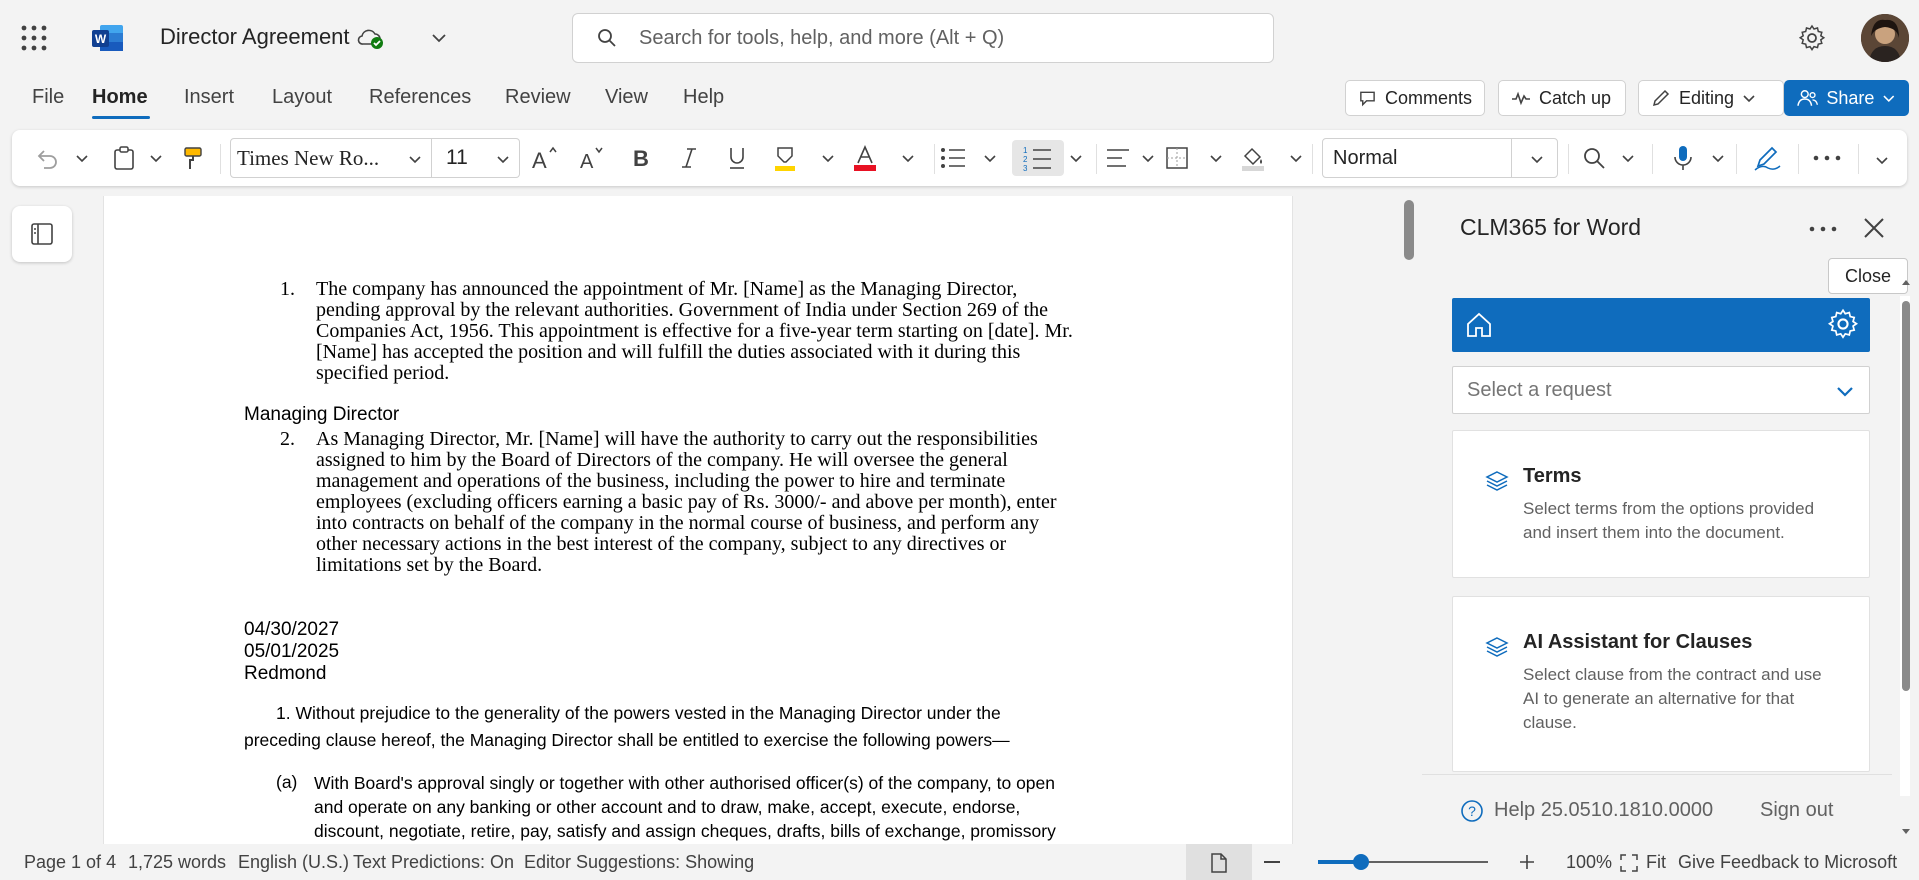 The image size is (1919, 880). Describe the element at coordinates (193, 158) in the screenshot. I see `format-painter-button` at that location.